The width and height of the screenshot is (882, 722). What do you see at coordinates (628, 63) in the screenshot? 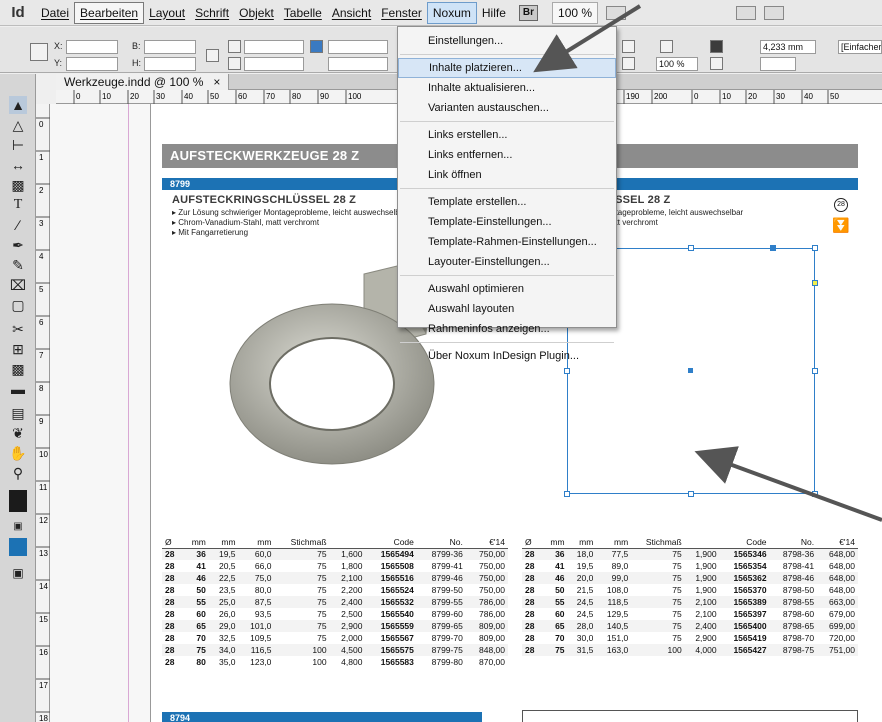
I see `stroke-icon` at bounding box center [628, 63].